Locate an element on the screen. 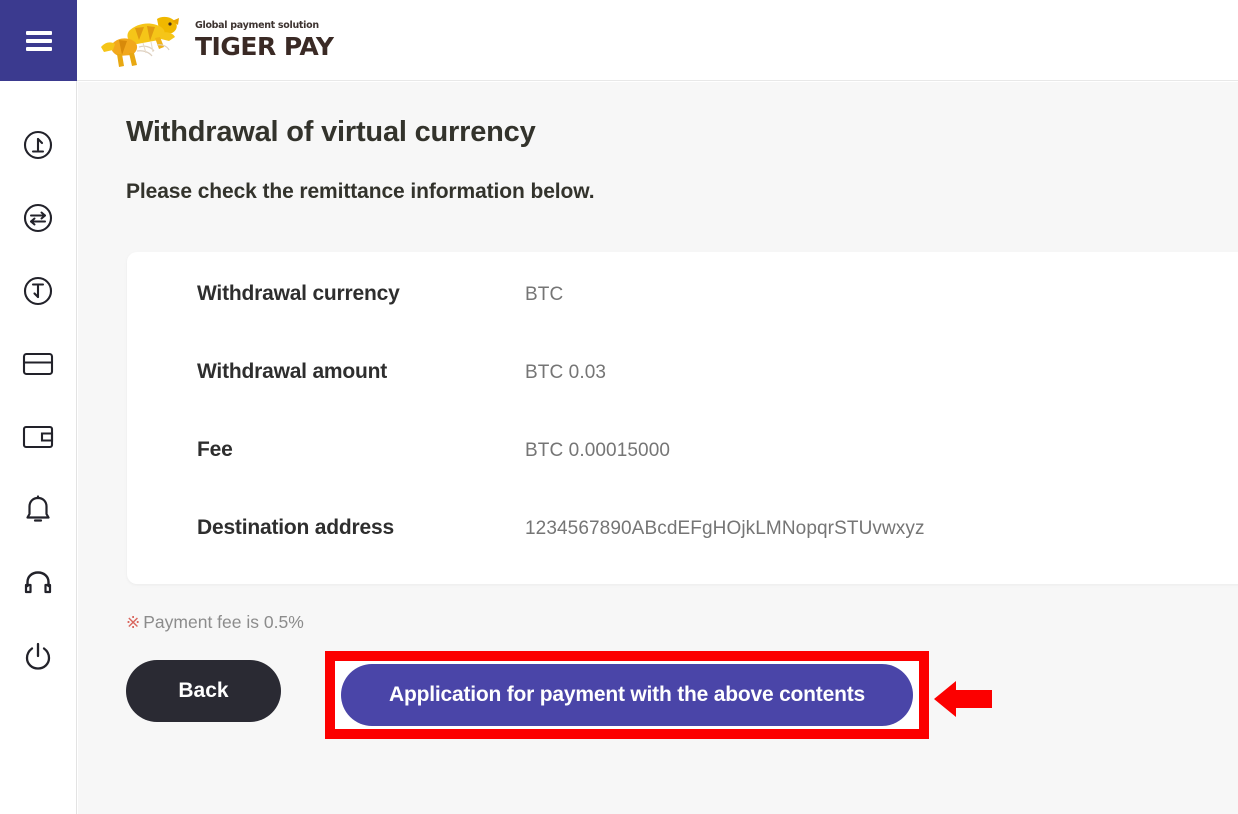  row-label-withdrawal-amount: Withdrawal amount is located at coordinates (292, 371).